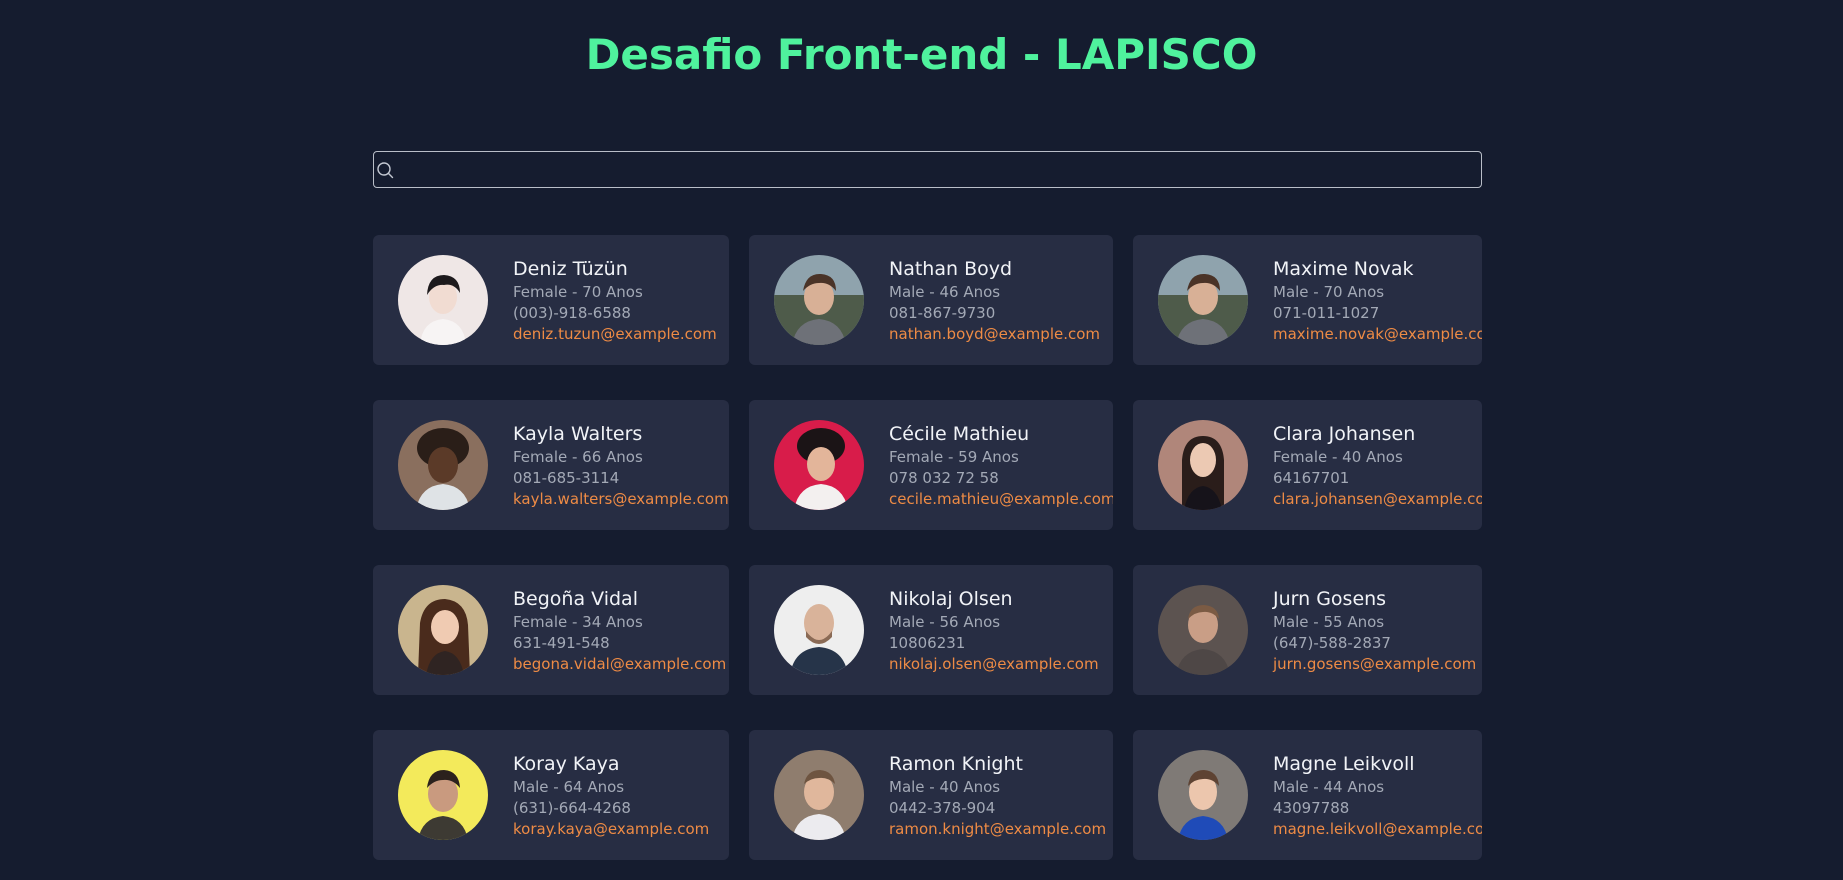 This screenshot has height=880, width=1843. What do you see at coordinates (385, 170) in the screenshot?
I see `search-icon` at bounding box center [385, 170].